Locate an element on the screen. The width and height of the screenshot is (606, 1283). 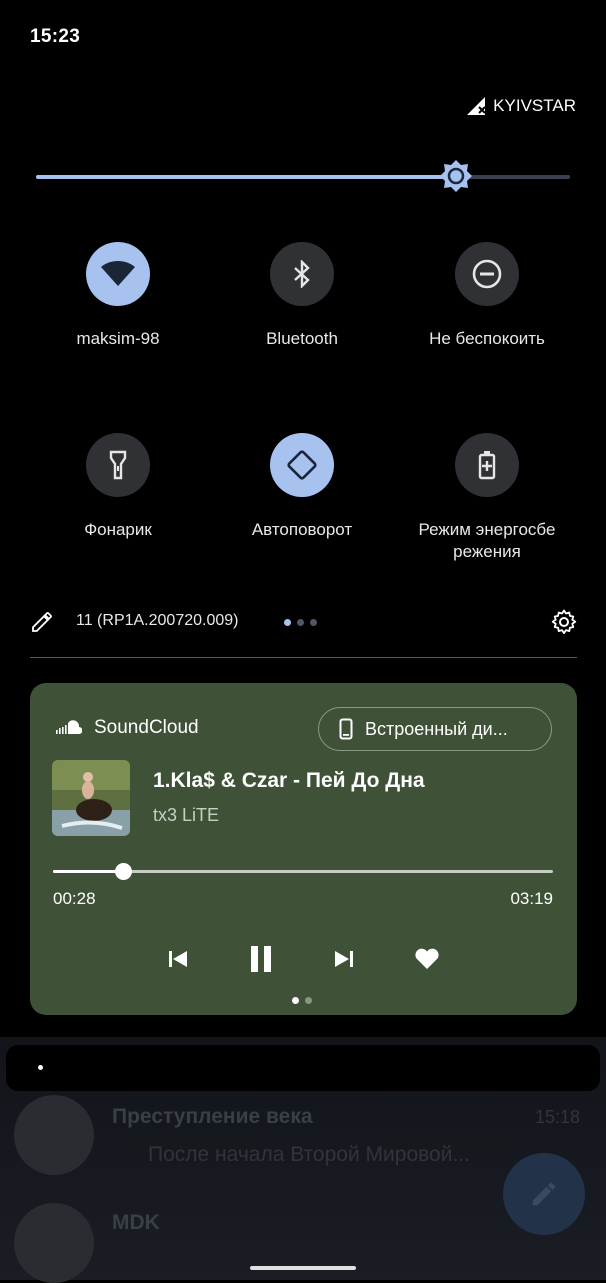
previous-button is located at coordinates (178, 959).